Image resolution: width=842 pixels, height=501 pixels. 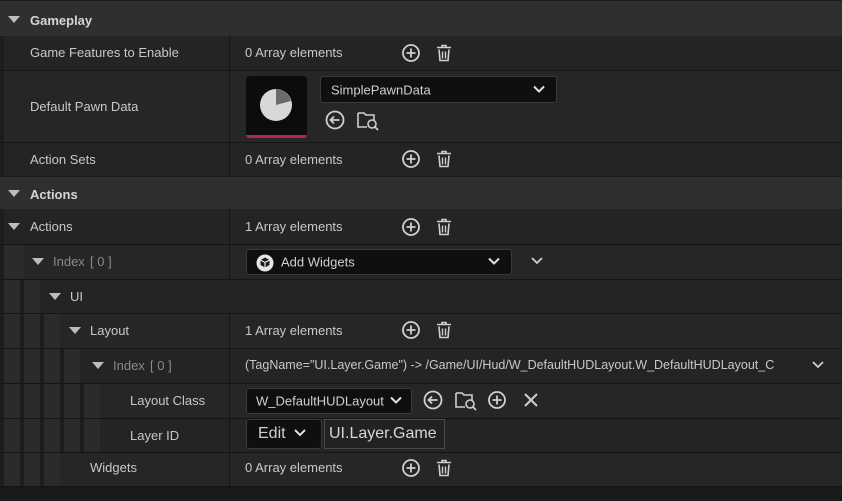 I want to click on row-layer-id: Layer ID Edit UI.Layer.Game, so click(x=421, y=435).